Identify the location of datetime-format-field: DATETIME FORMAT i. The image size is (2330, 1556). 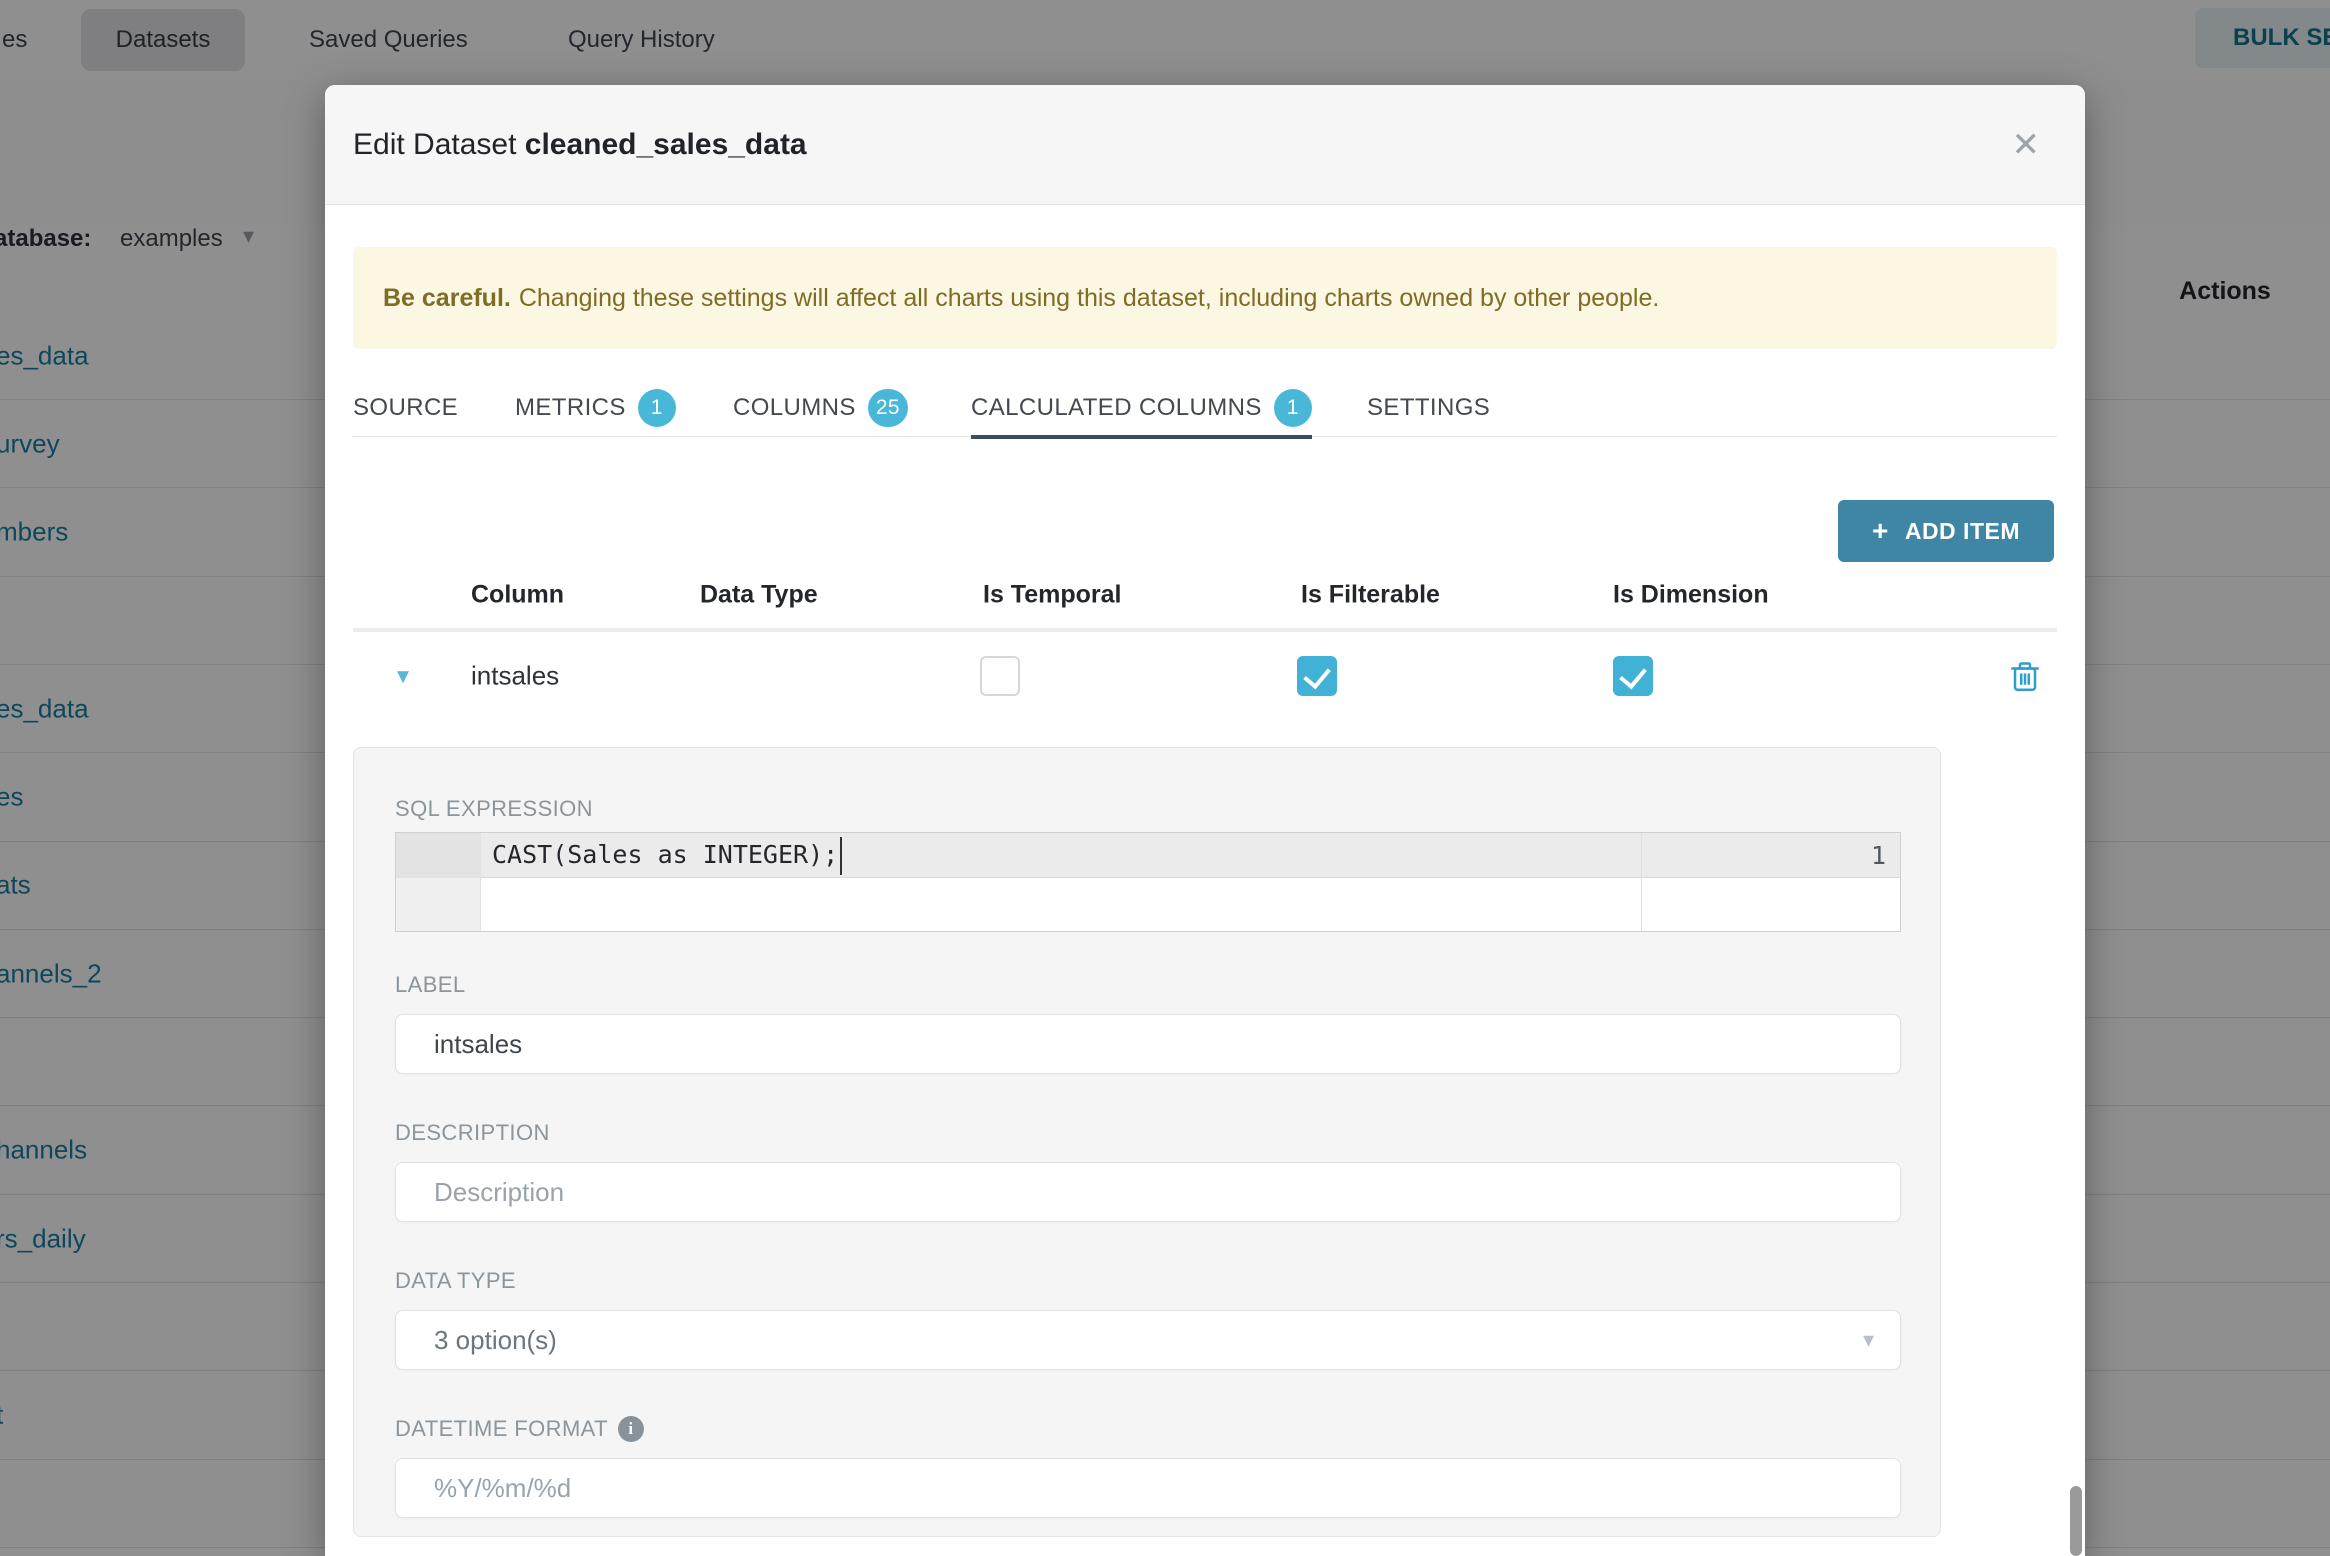
(1148, 1467).